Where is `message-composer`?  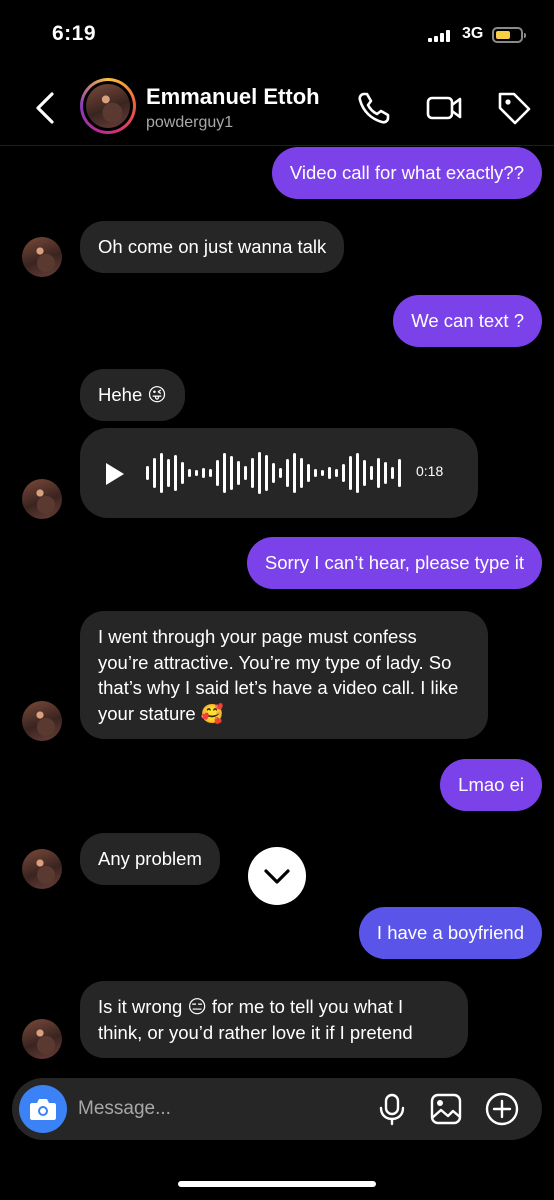 message-composer is located at coordinates (277, 1109).